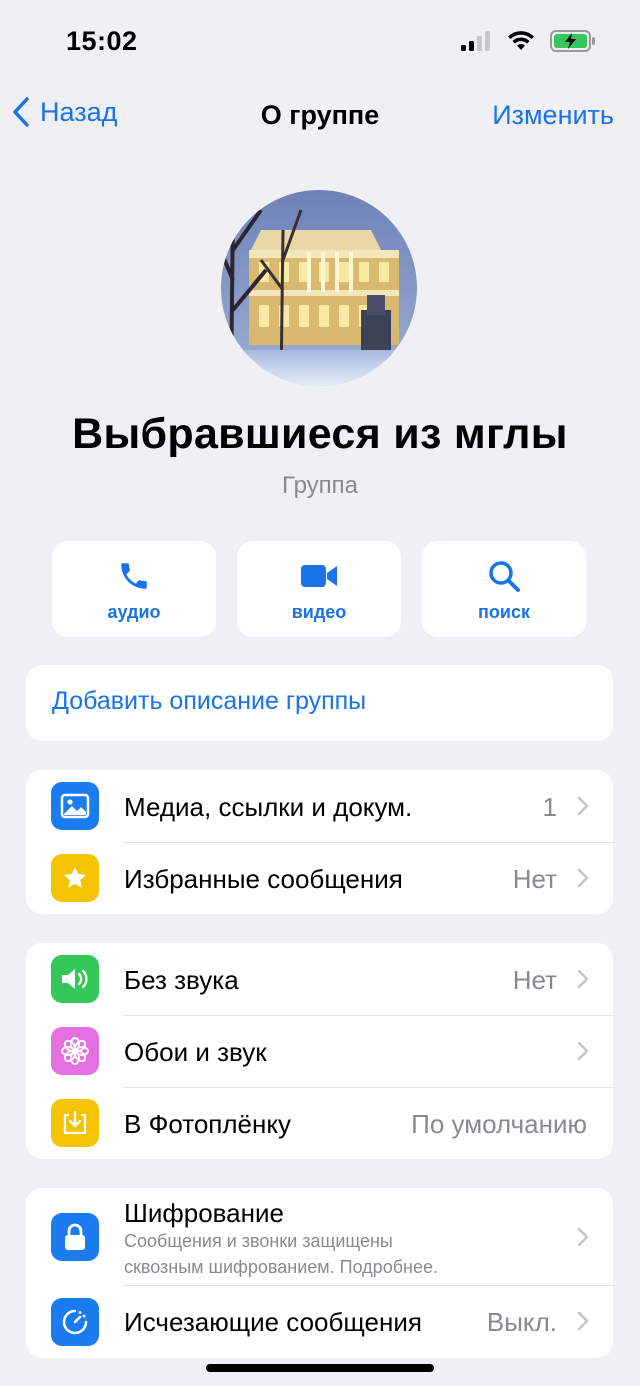 The height and width of the screenshot is (1386, 640). What do you see at coordinates (134, 576) in the screenshot?
I see `phone-icon` at bounding box center [134, 576].